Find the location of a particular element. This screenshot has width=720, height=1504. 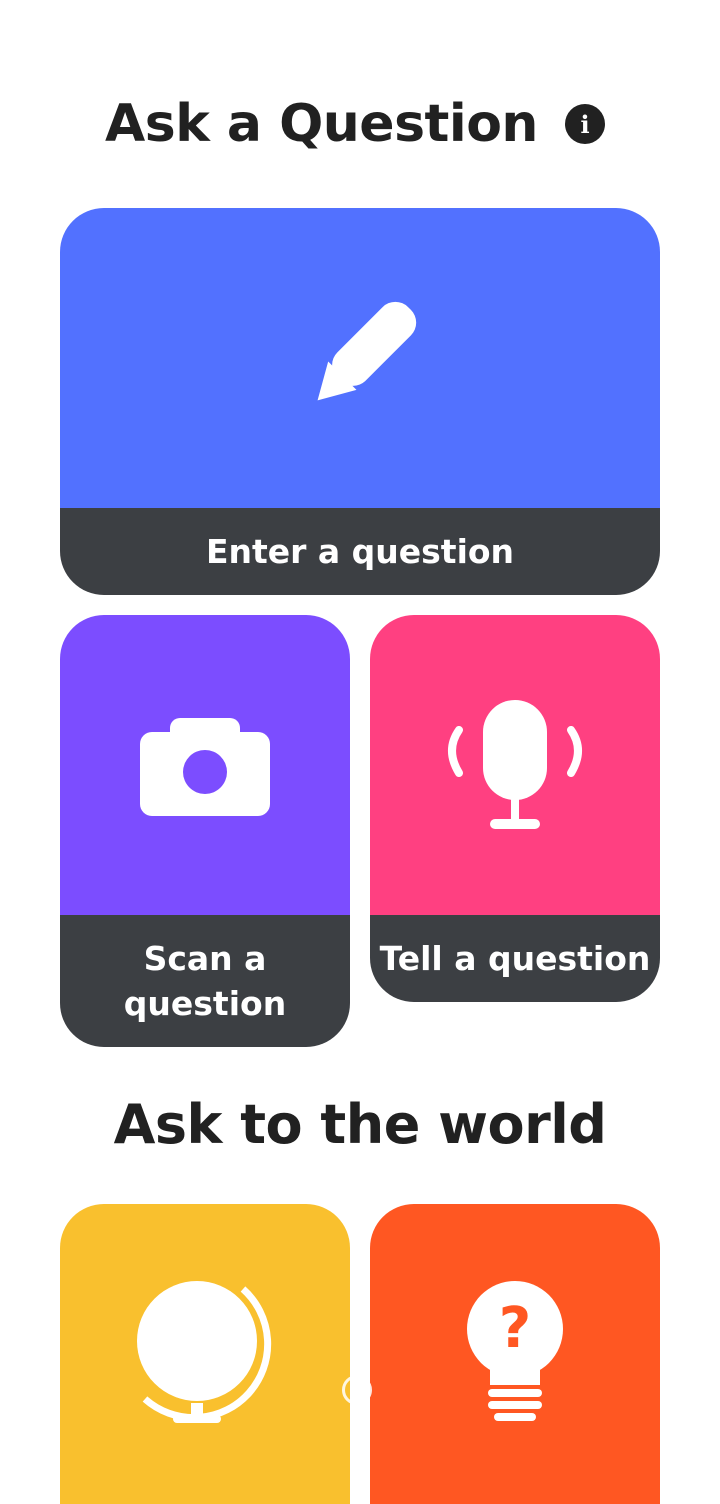

globe-icon is located at coordinates (204, 1352).